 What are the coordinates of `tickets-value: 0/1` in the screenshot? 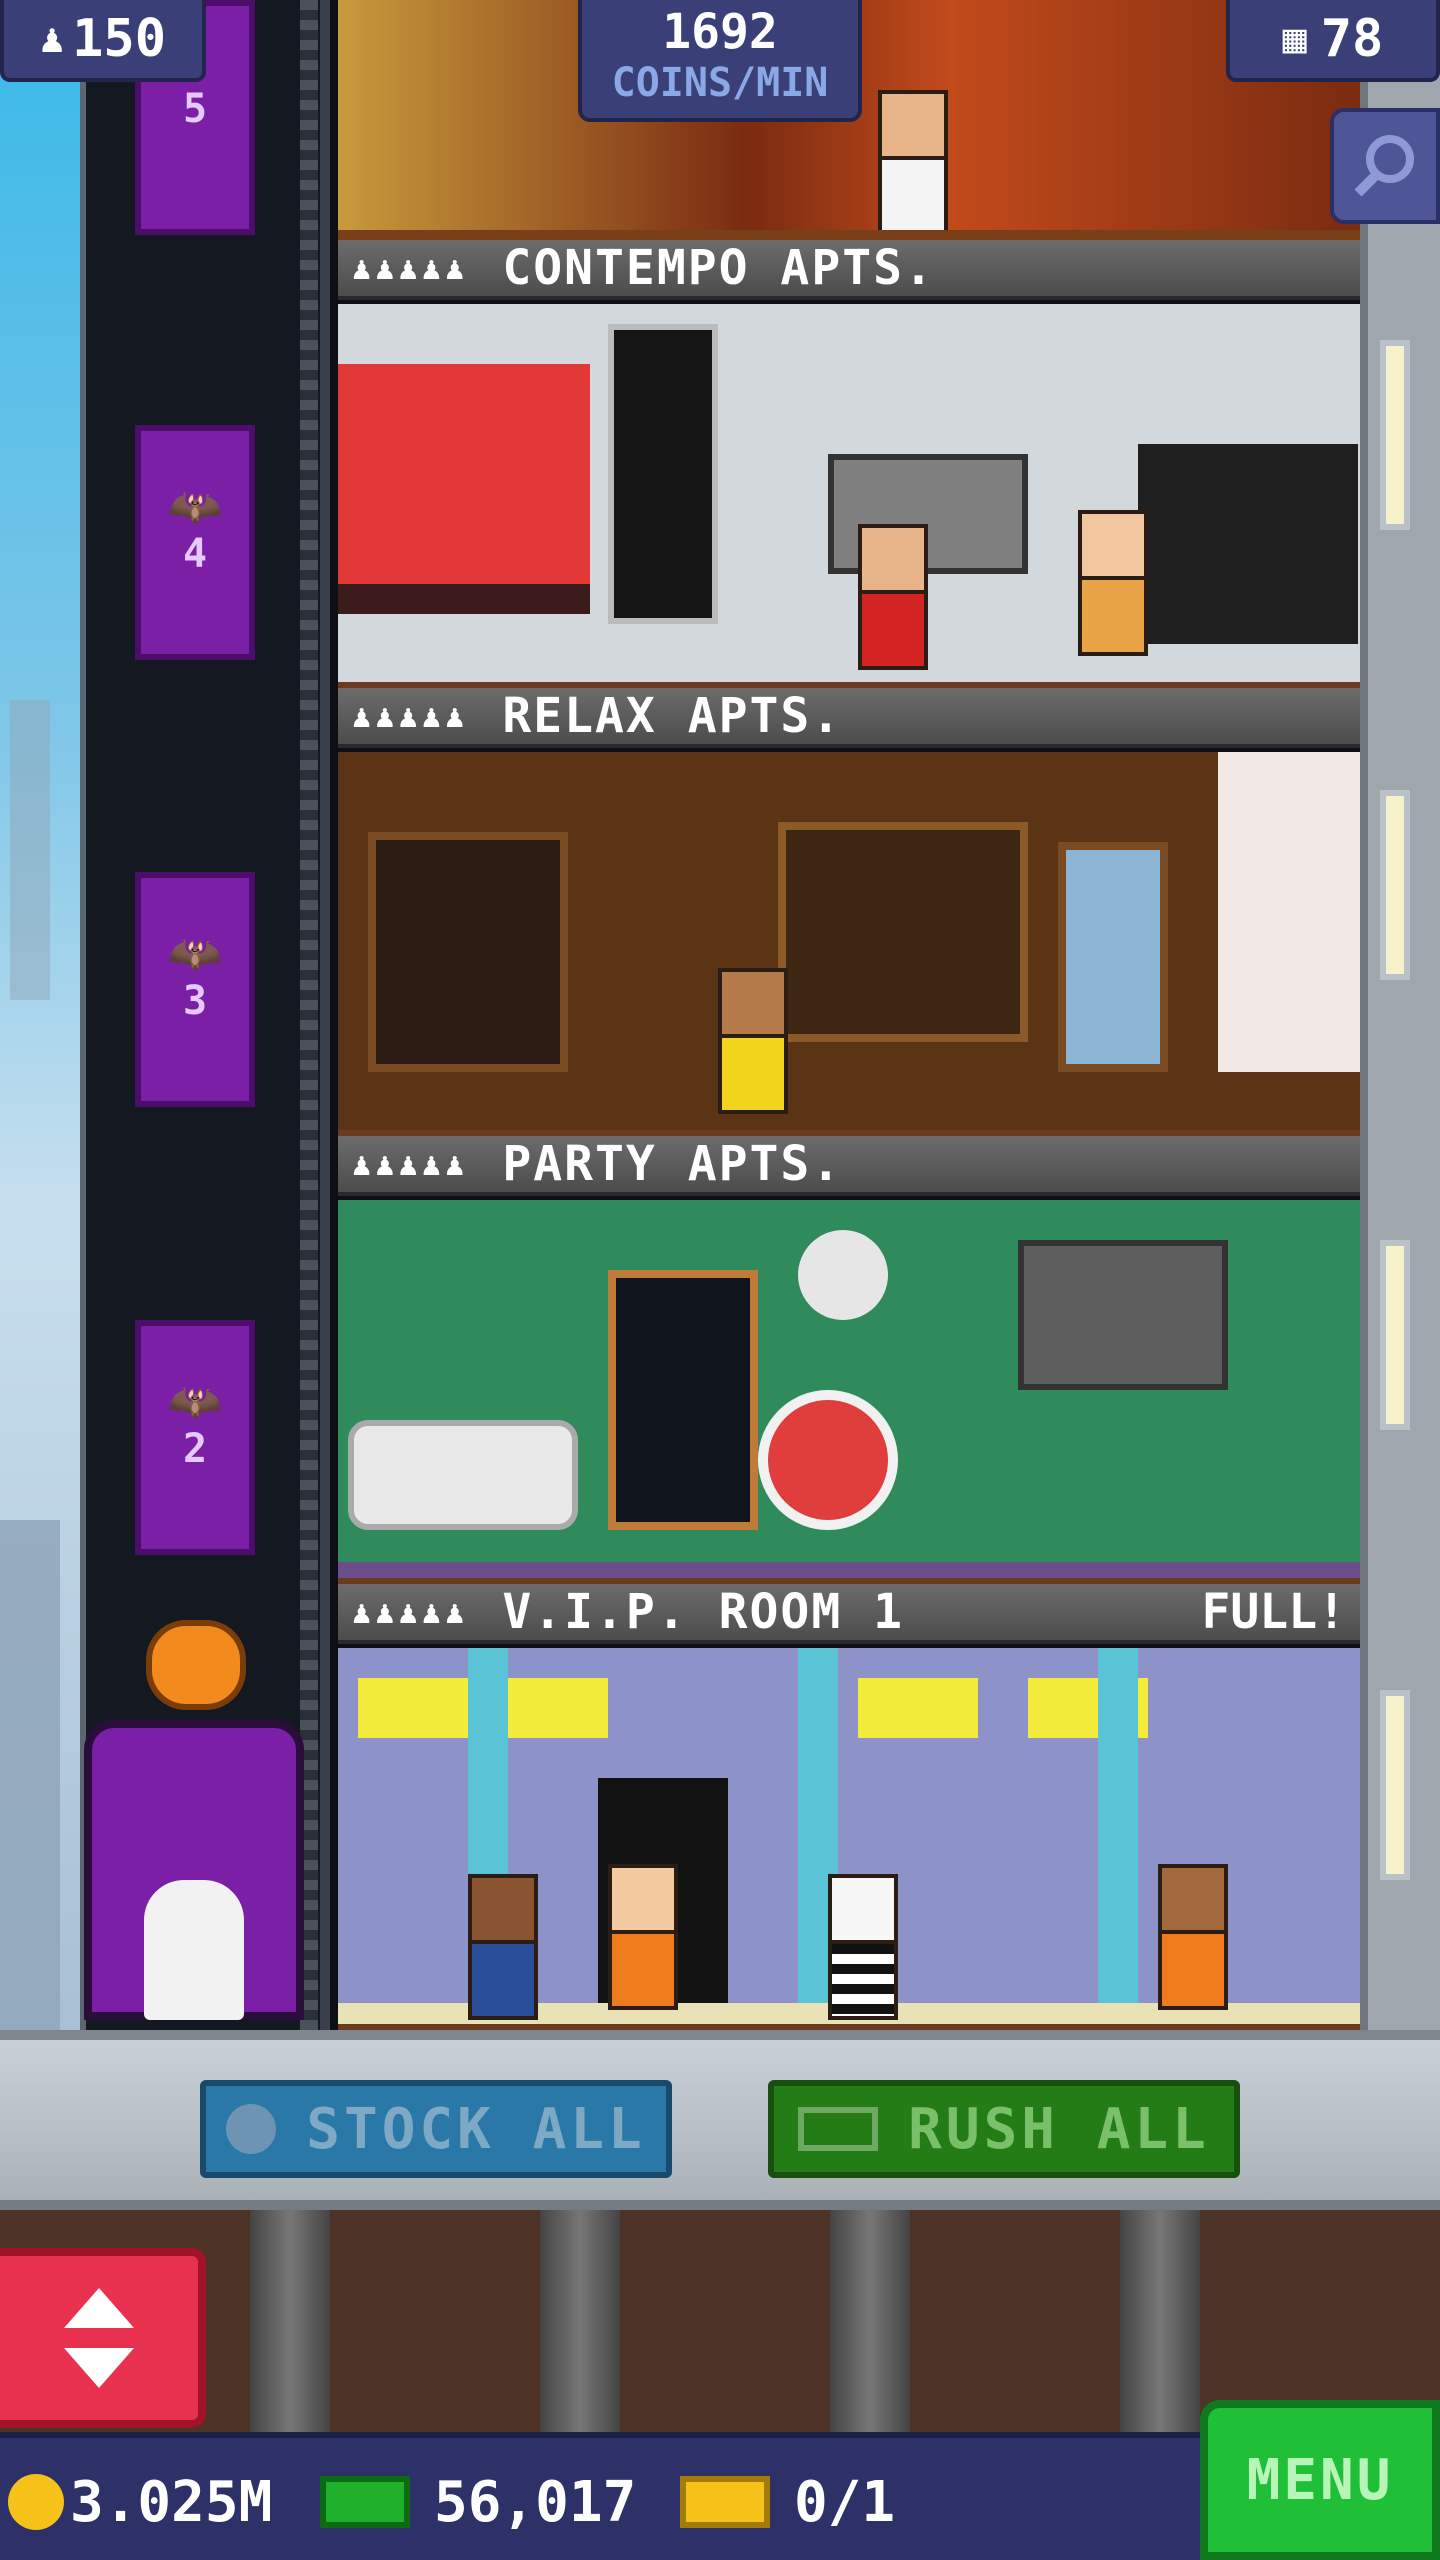 It's located at (845, 2502).